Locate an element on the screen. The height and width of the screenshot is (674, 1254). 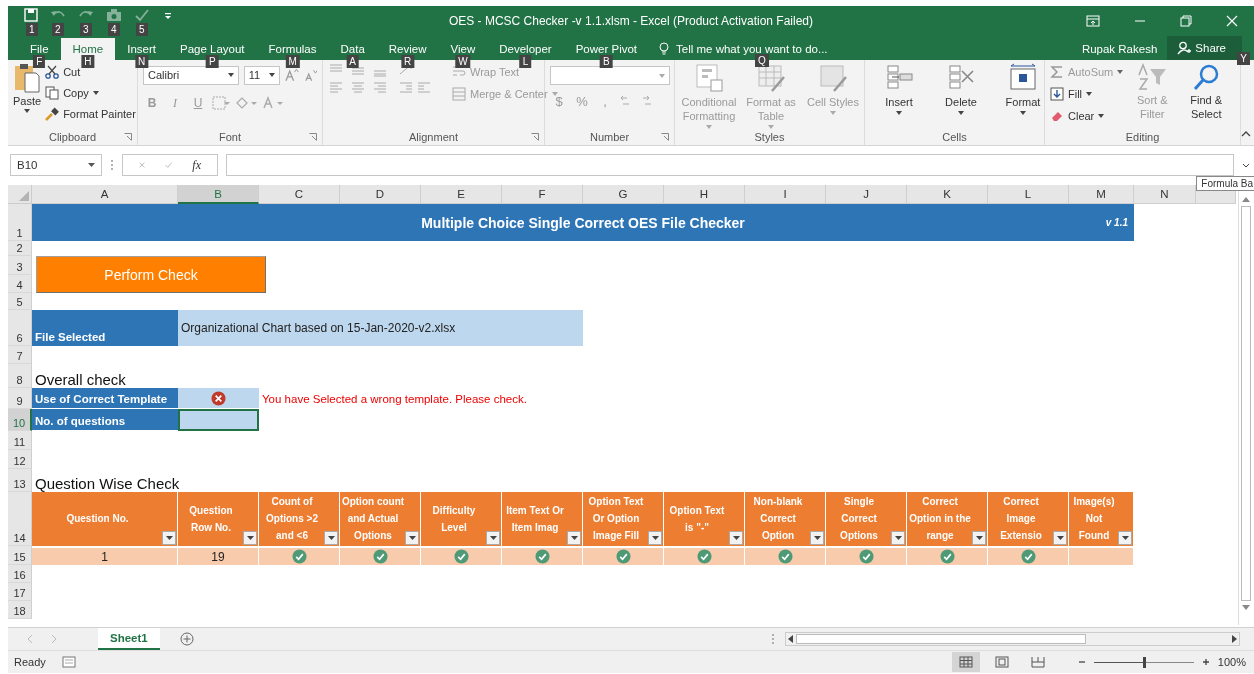
restore-icon is located at coordinates (1186, 21).